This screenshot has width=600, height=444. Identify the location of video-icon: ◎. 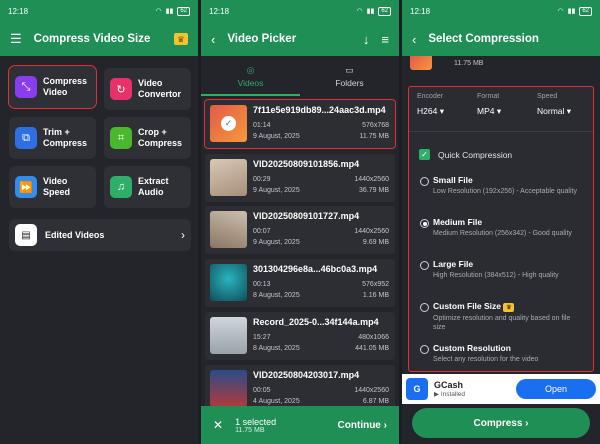
(250, 69).